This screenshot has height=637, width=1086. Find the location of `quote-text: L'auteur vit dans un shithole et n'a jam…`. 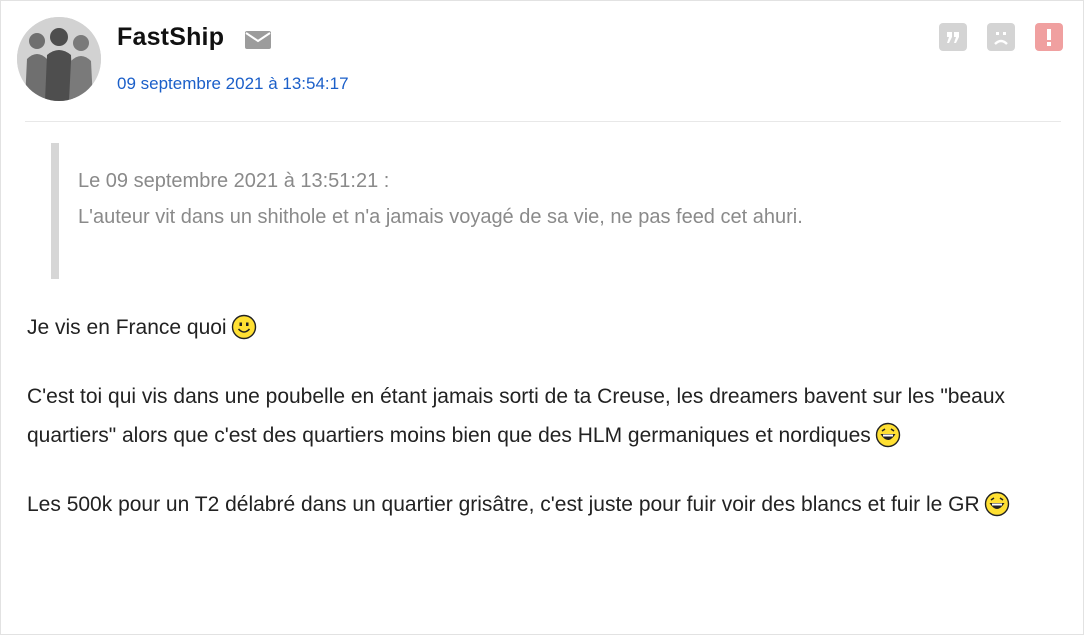

quote-text: L'auteur vit dans un shithole et n'a jam… is located at coordinates (440, 217).